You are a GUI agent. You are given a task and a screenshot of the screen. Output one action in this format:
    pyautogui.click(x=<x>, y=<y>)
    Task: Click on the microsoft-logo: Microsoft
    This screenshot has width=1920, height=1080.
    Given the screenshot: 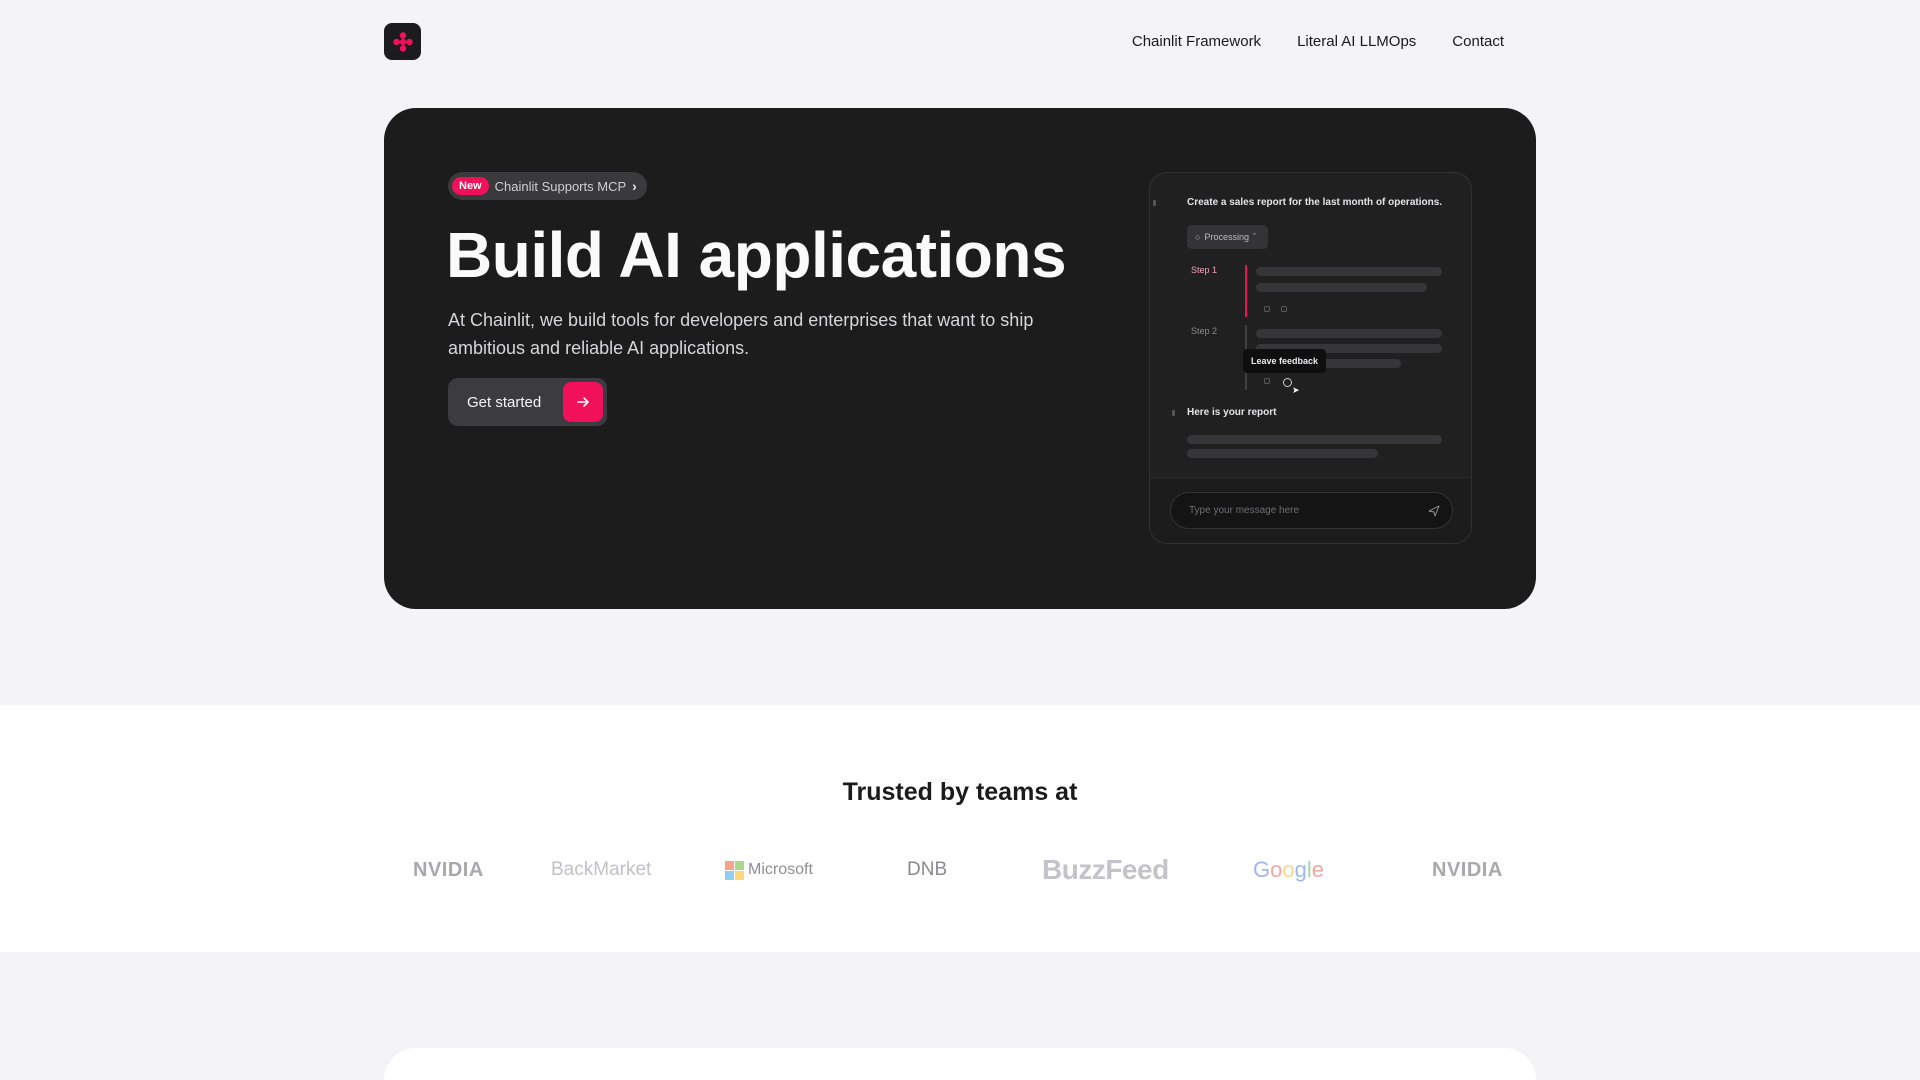 What is the action you would take?
    pyautogui.click(x=769, y=870)
    